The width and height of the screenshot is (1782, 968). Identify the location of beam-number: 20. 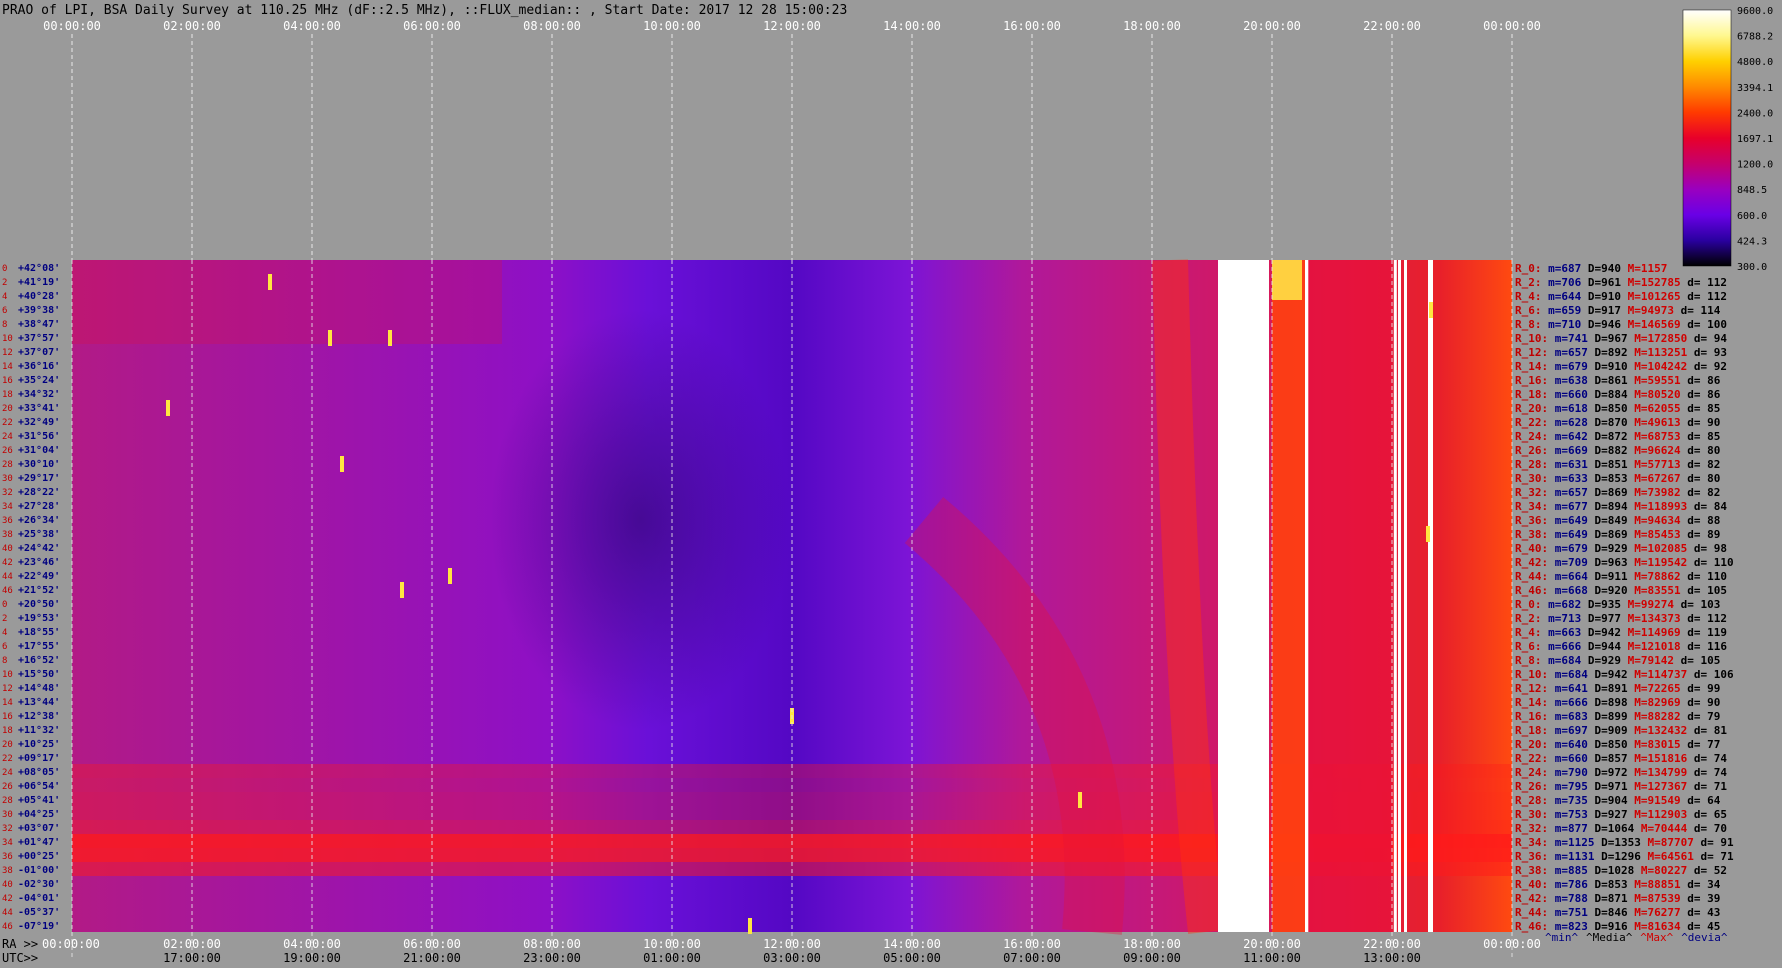
(7, 409).